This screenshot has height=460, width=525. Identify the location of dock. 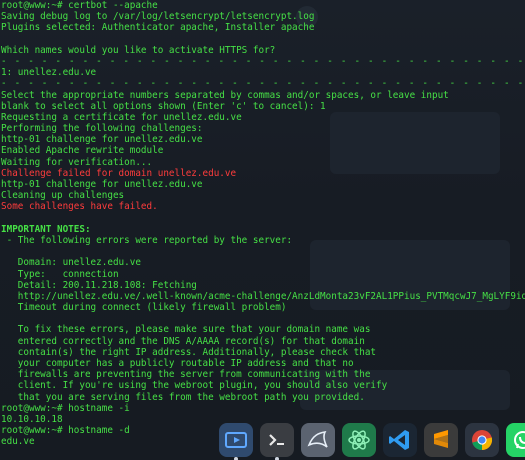
(370, 440).